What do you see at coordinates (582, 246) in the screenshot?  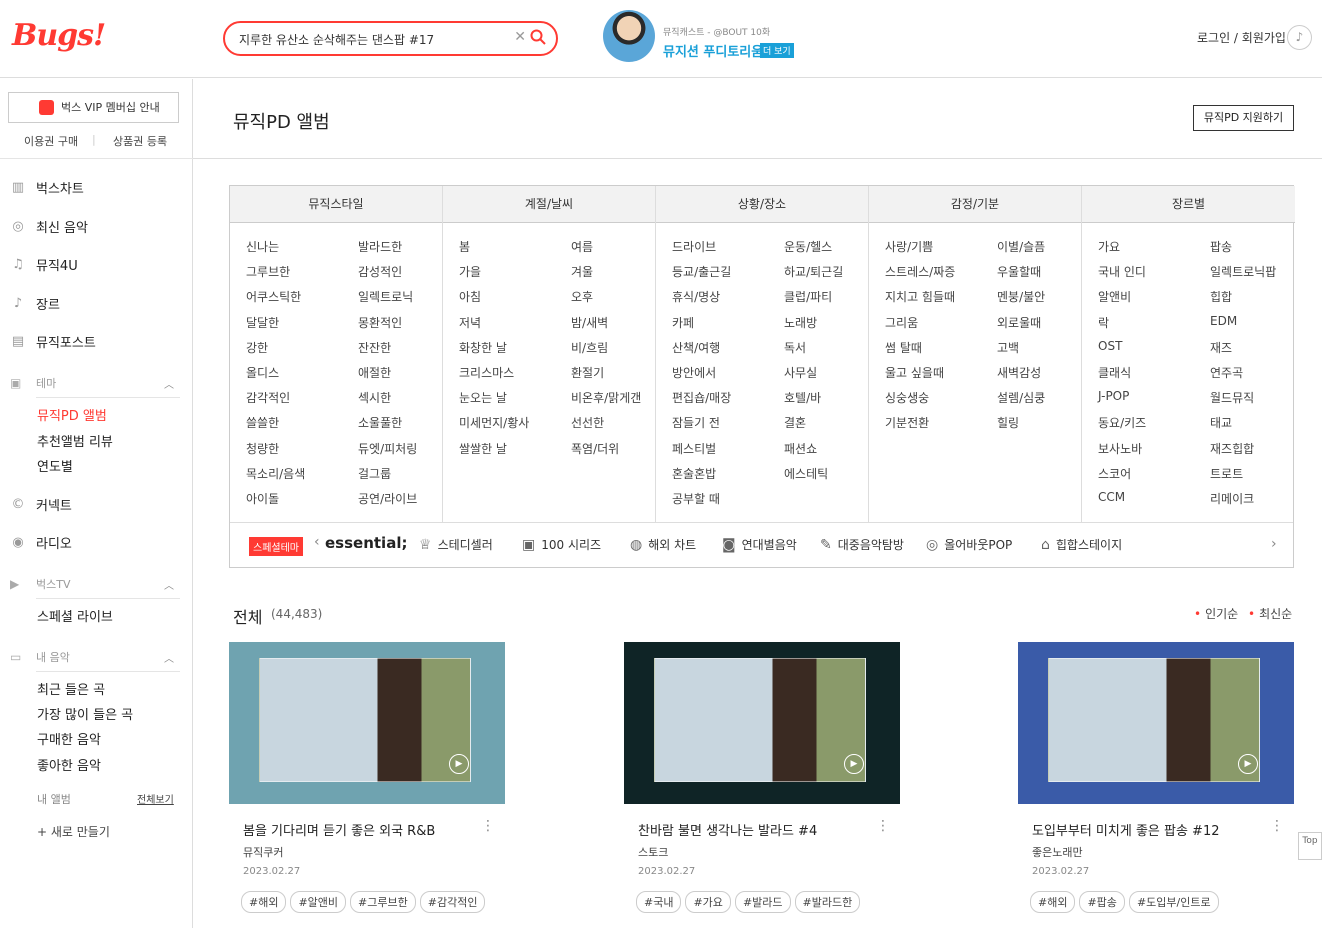 I see `category-item: 여름` at bounding box center [582, 246].